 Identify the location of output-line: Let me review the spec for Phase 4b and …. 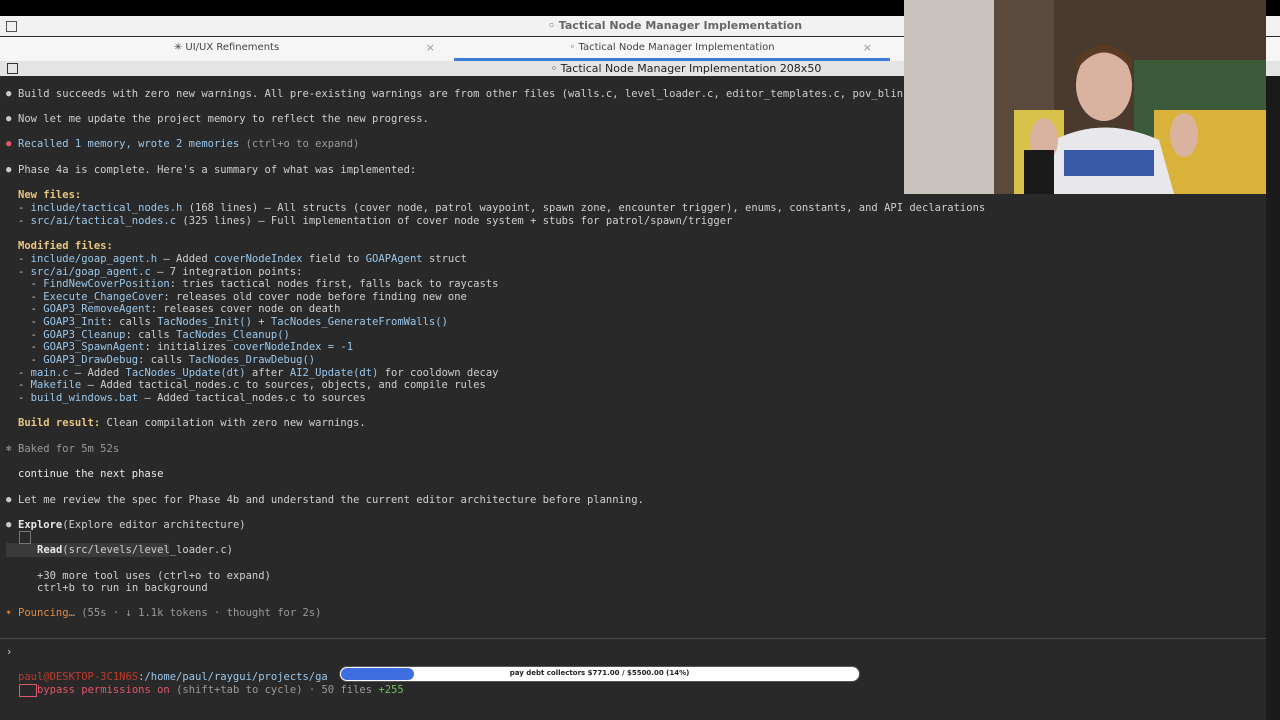
(331, 500).